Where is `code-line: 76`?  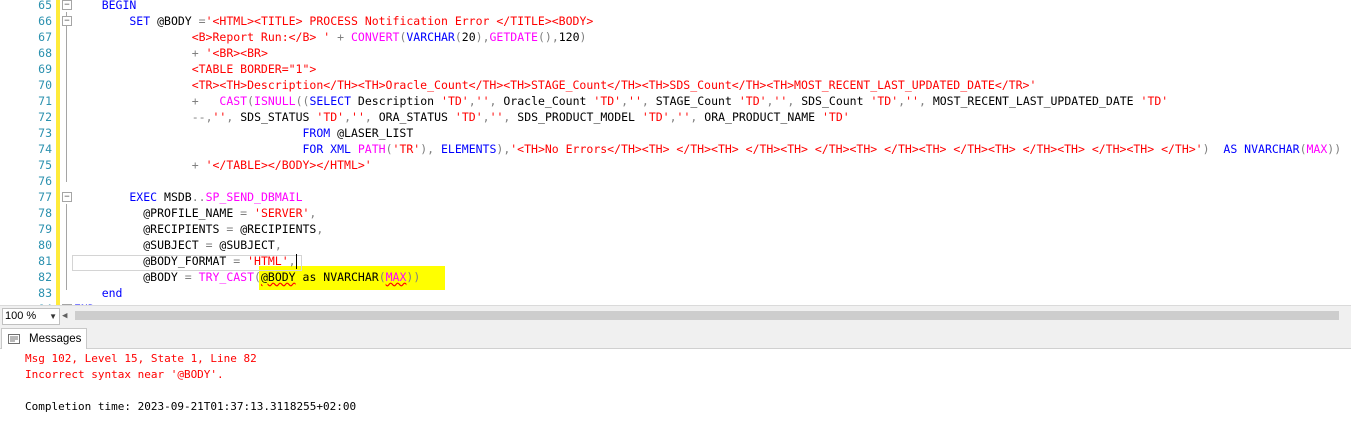
code-line: 76 is located at coordinates (675, 181).